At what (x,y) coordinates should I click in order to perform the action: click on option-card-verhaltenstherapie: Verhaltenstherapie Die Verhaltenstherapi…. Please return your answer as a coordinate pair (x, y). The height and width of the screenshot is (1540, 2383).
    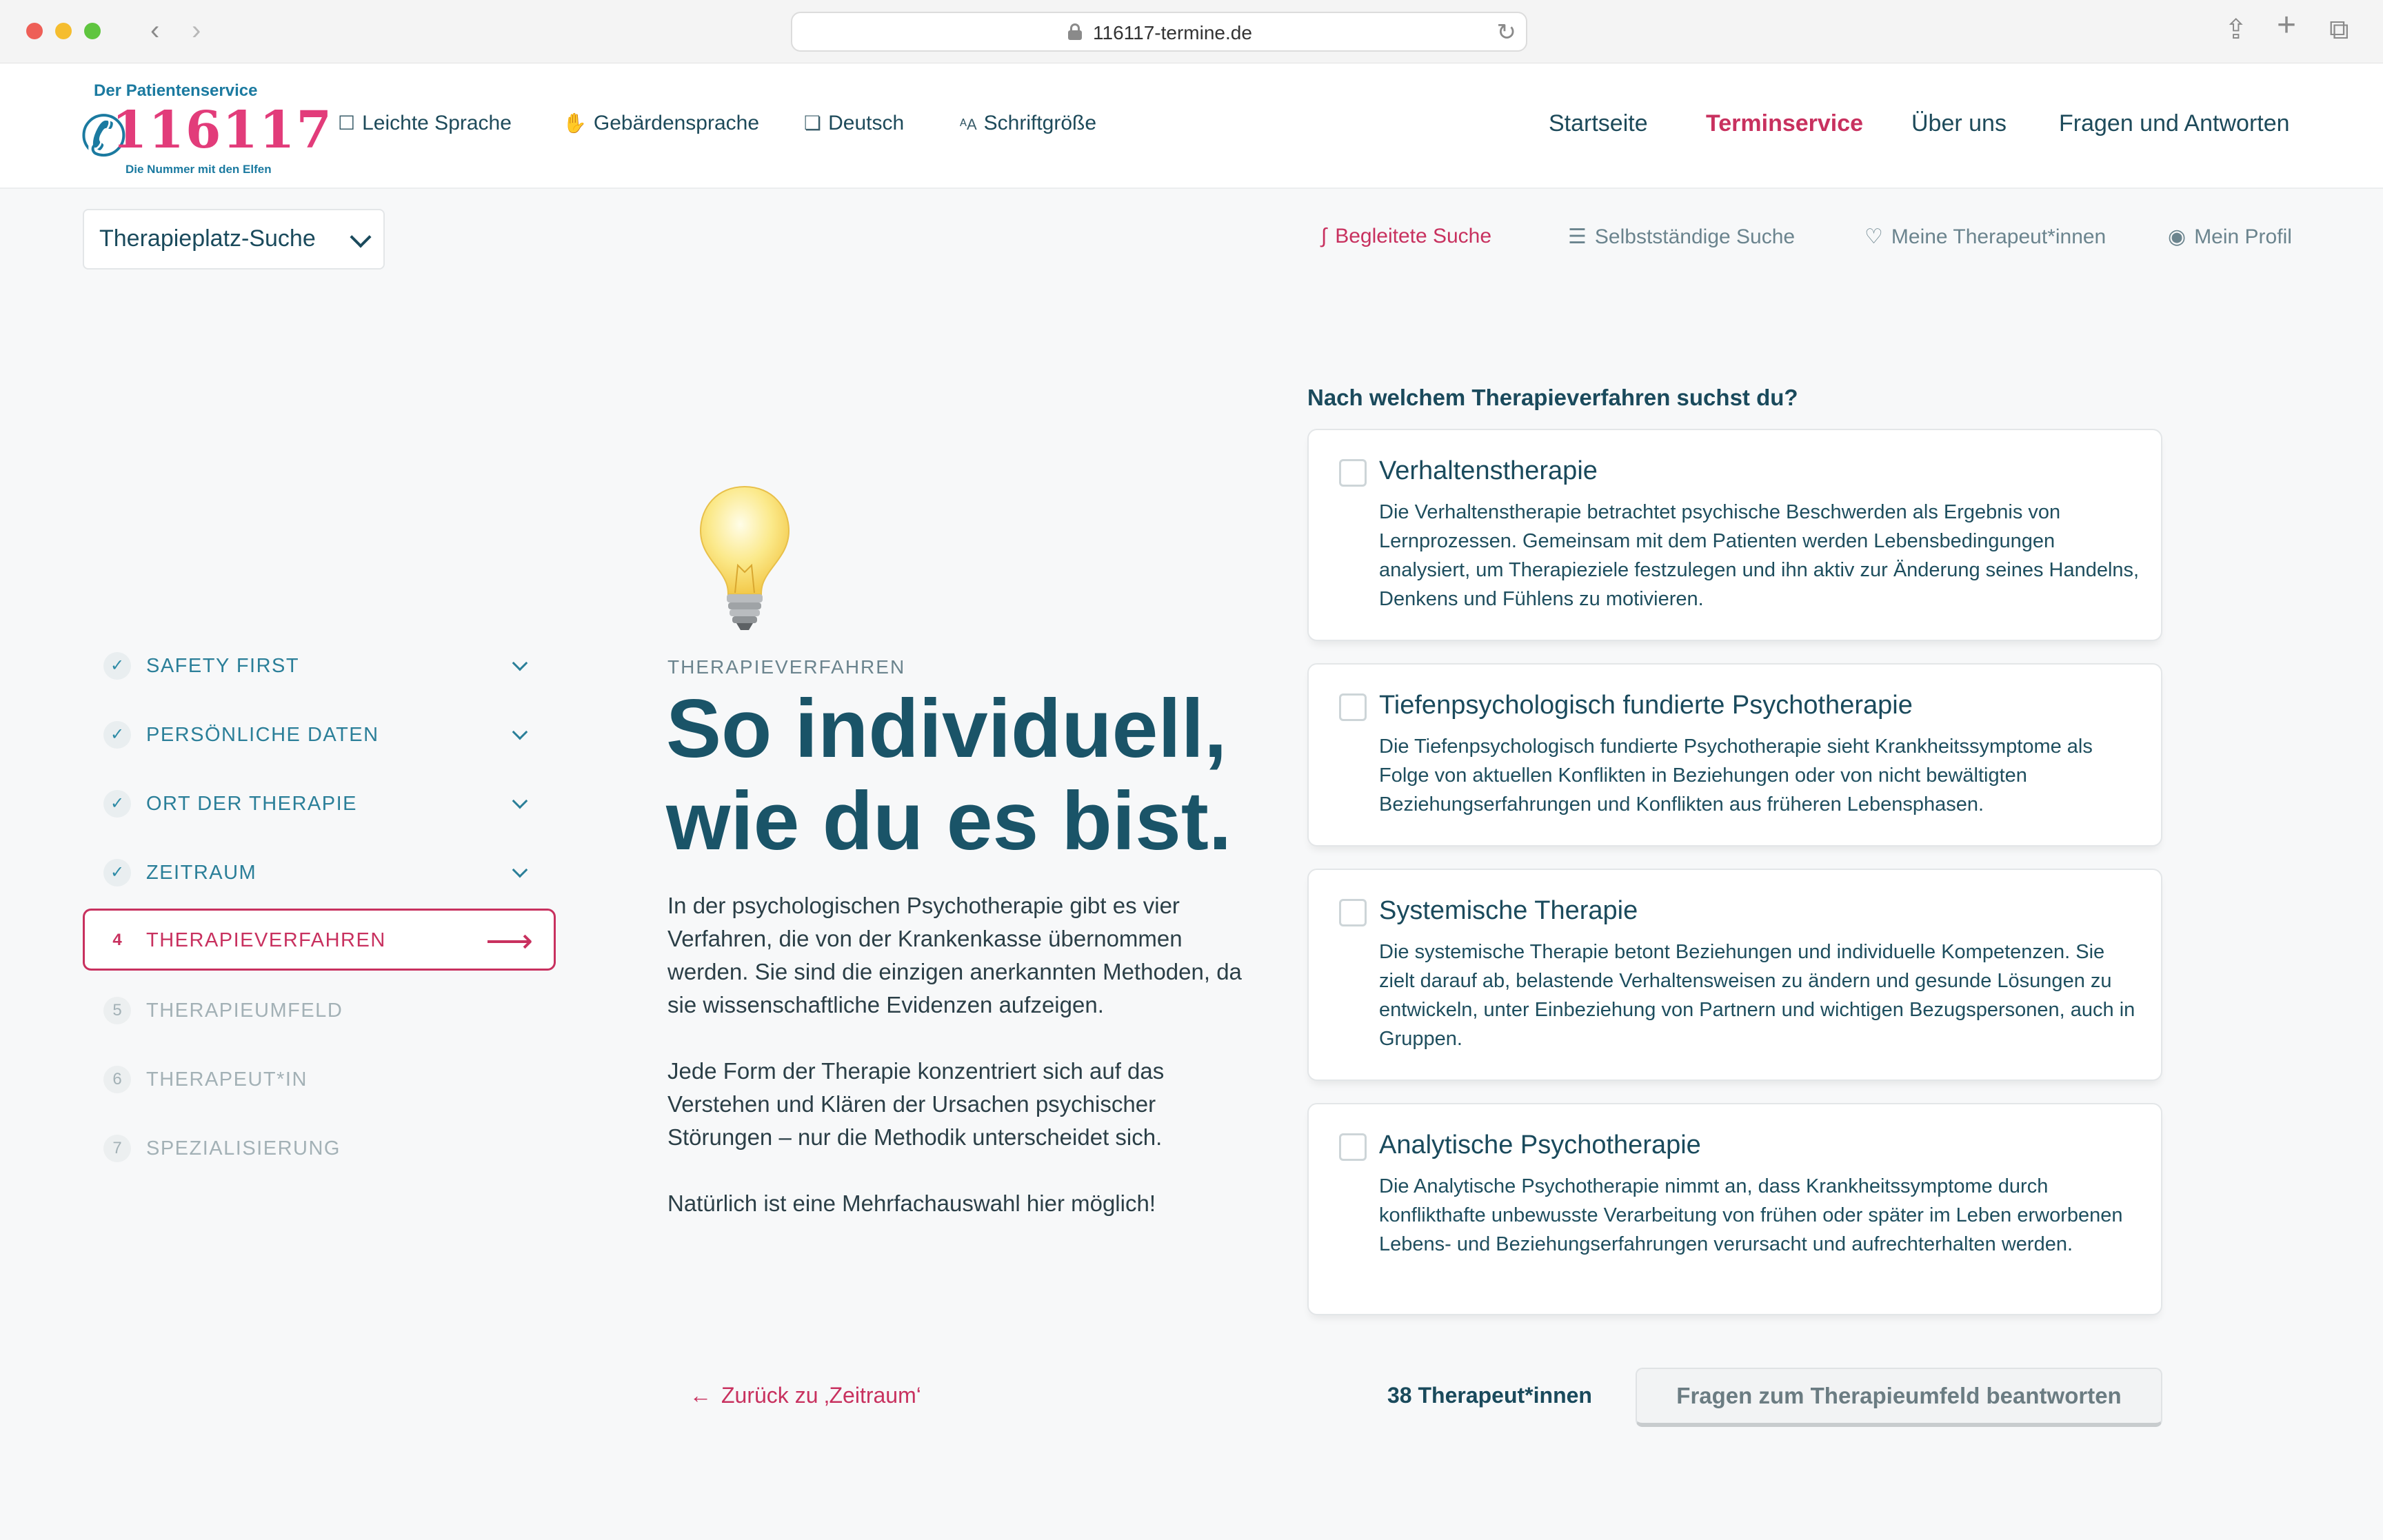
    Looking at the image, I should click on (1734, 535).